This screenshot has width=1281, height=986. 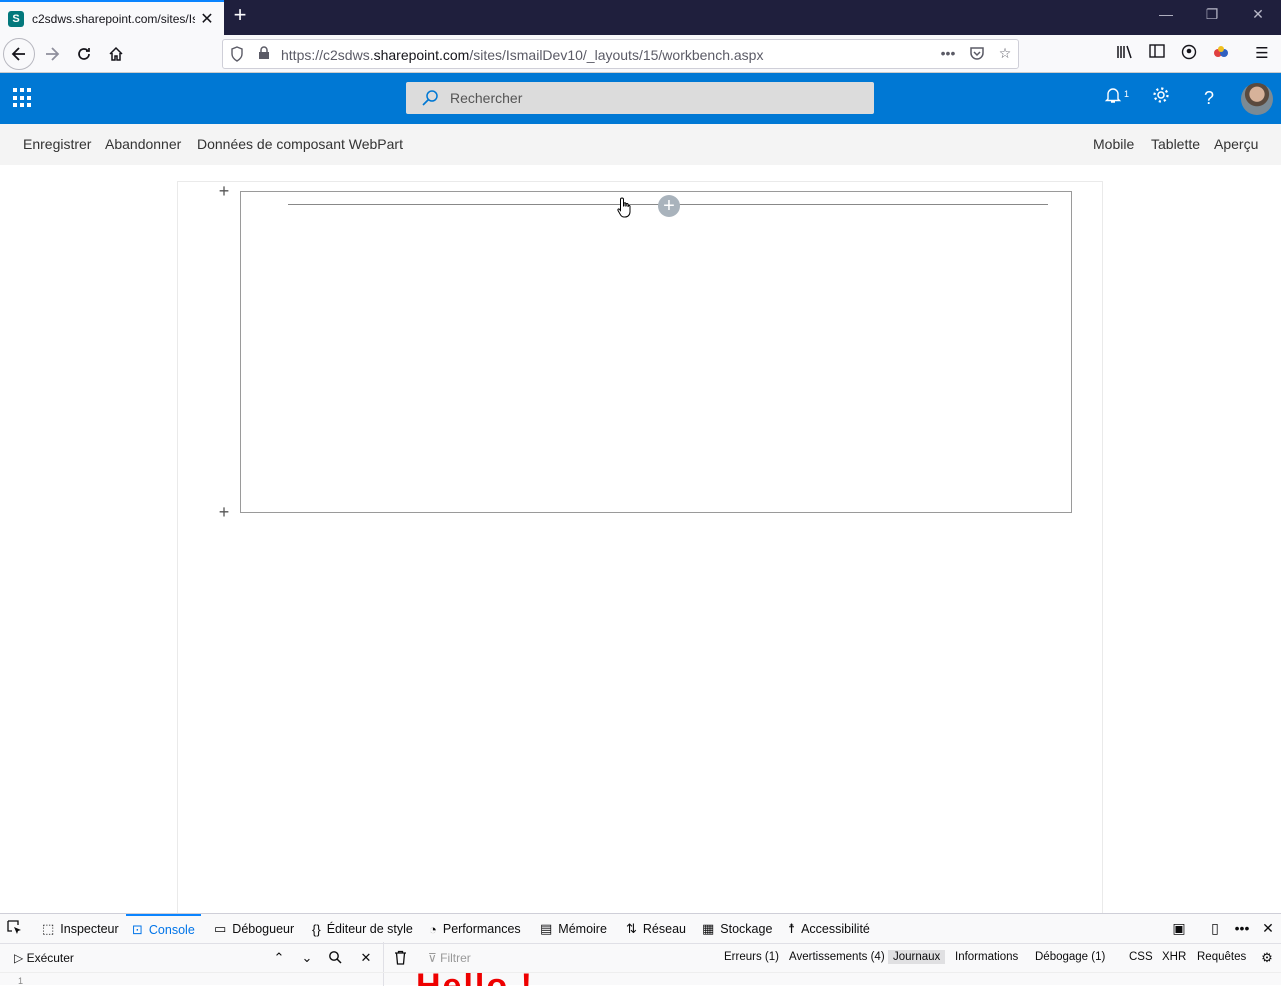 What do you see at coordinates (917, 957) in the screenshot?
I see `filter-logs: Journaux` at bounding box center [917, 957].